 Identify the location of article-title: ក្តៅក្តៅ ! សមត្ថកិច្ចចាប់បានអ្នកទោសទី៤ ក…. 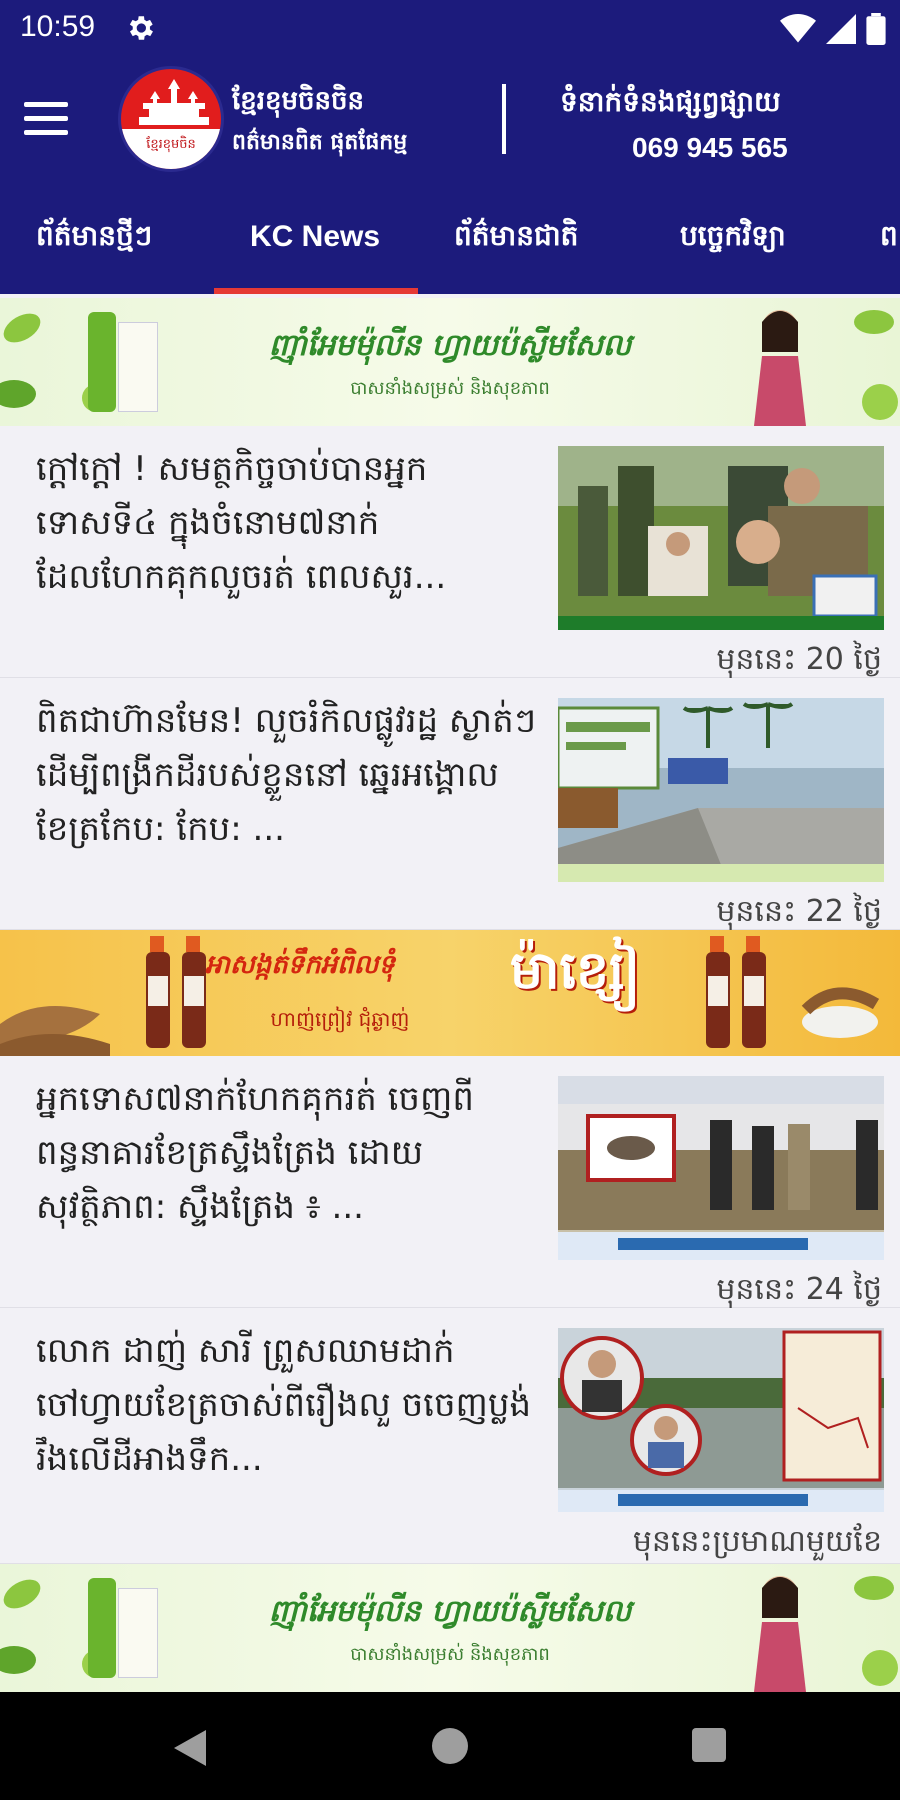
(291, 523).